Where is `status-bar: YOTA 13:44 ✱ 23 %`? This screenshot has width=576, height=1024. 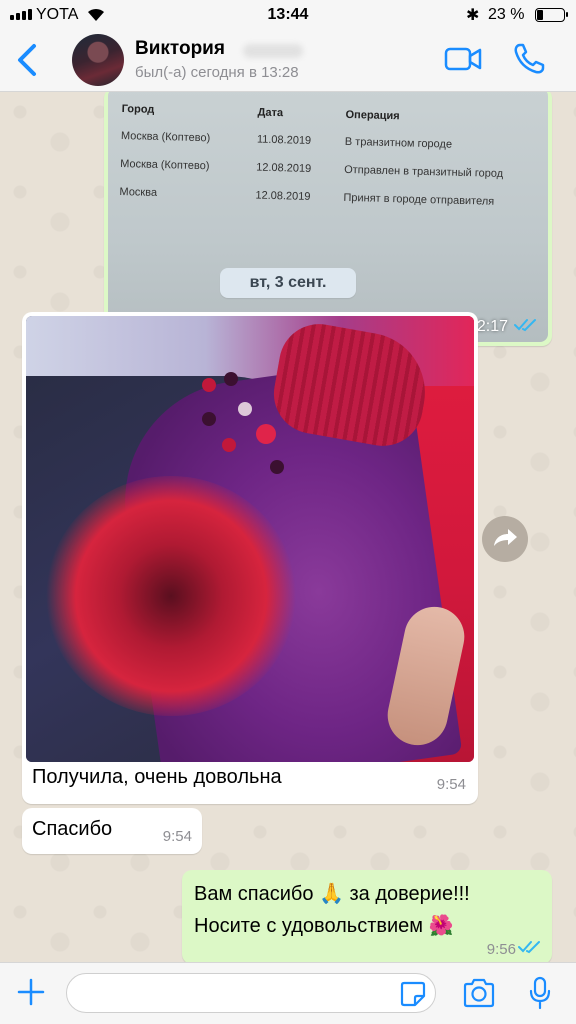 status-bar: YOTA 13:44 ✱ 23 % is located at coordinates (288, 15).